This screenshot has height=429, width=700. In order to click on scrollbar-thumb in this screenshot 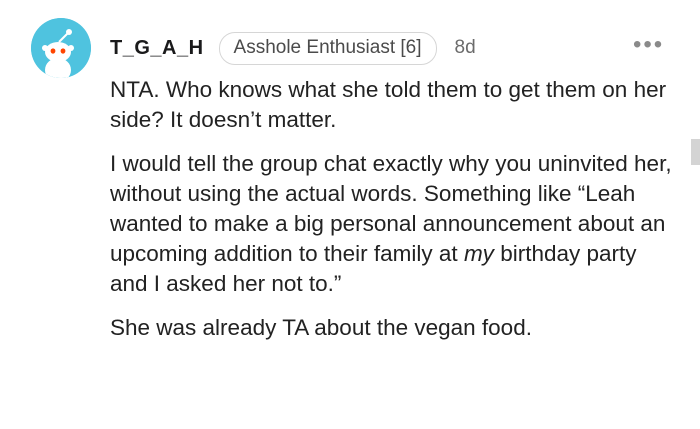, I will do `click(695, 152)`.